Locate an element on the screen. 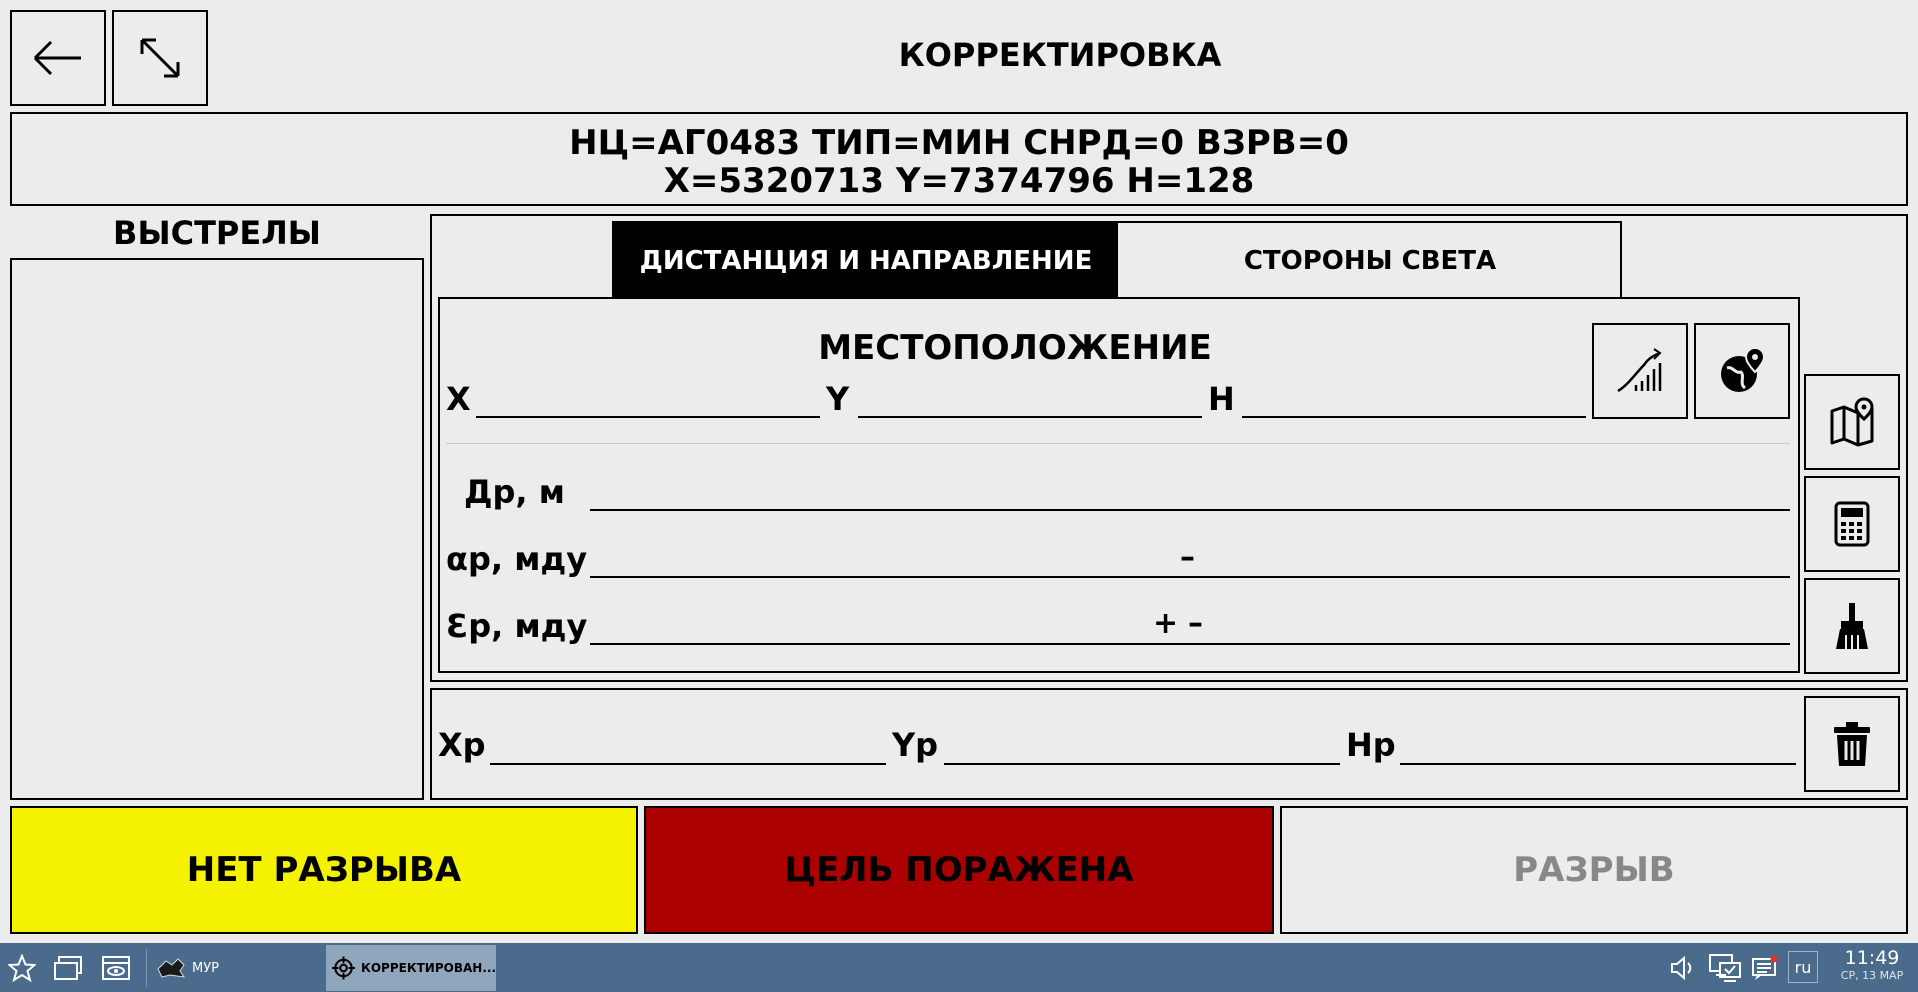 The image size is (1918, 992). target-hit-button: ЦЕЛЬ ПОРАЖЕНА is located at coordinates (959, 870).